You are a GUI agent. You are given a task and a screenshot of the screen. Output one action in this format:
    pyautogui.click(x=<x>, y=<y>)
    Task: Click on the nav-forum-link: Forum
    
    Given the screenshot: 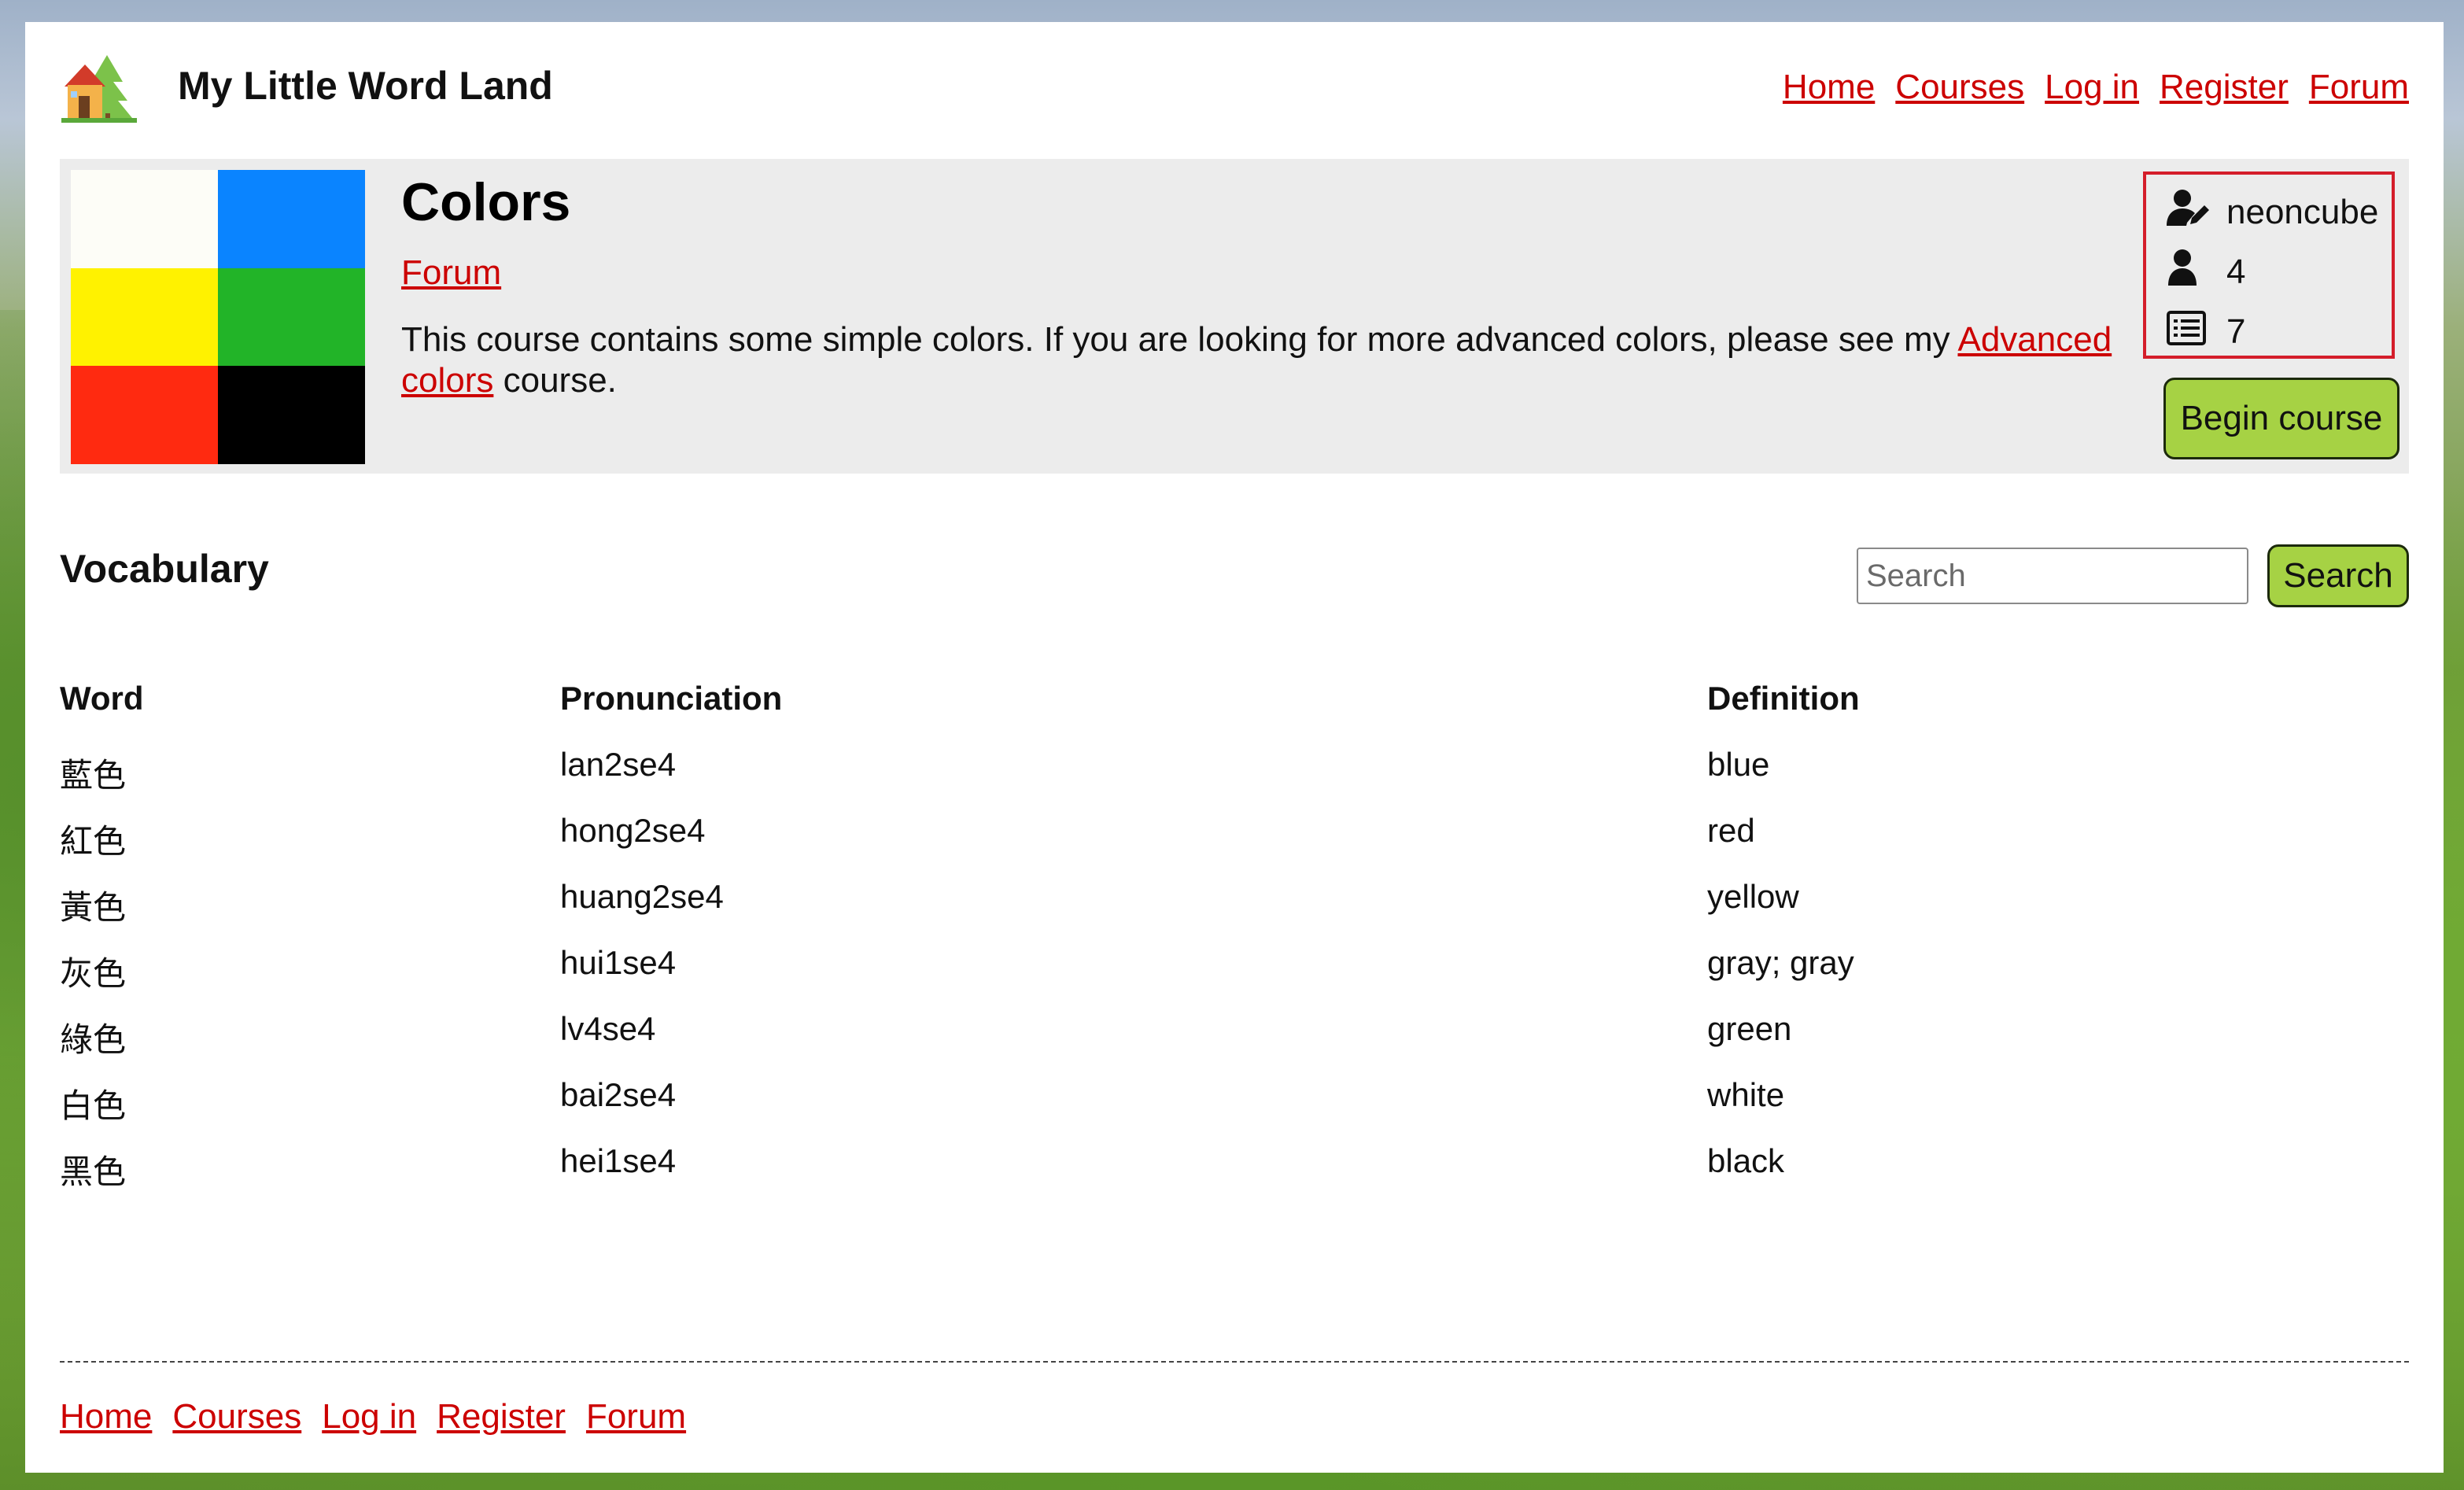 What is the action you would take?
    pyautogui.click(x=2359, y=87)
    